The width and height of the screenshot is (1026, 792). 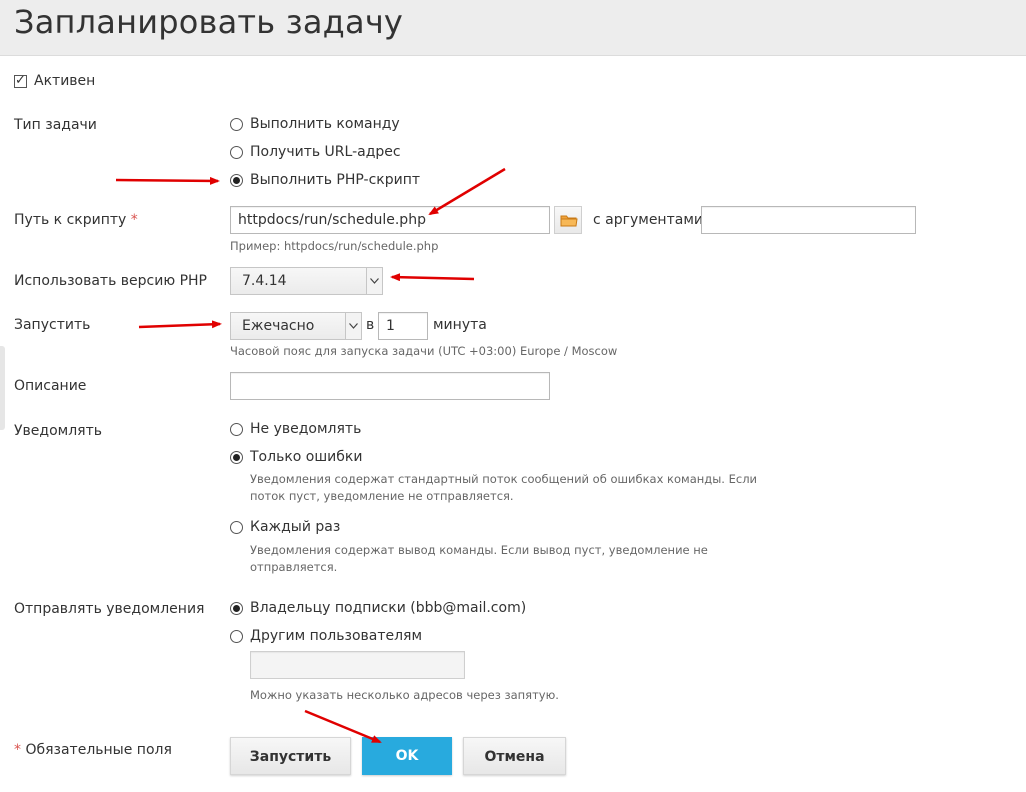 I want to click on php-version-label: Использовать версию PHP, so click(x=110, y=281).